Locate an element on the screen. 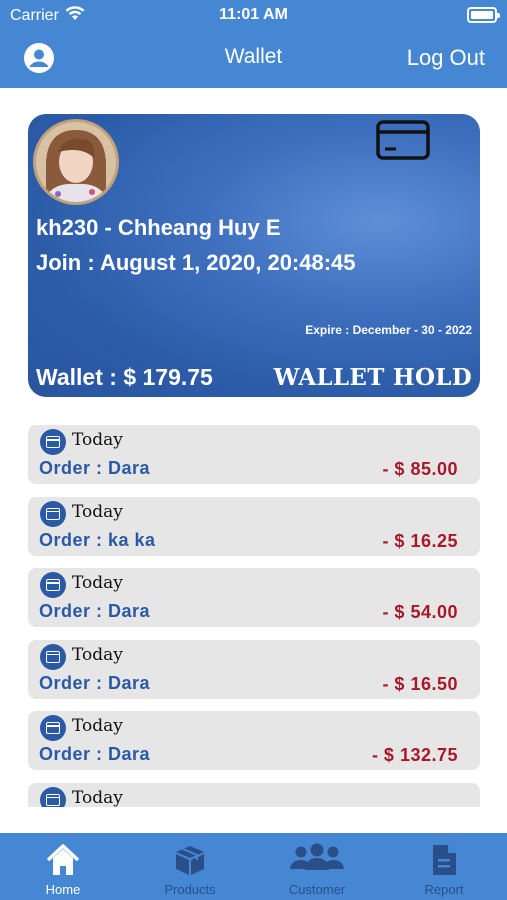 This screenshot has width=507, height=900. home-icon is located at coordinates (63, 859).